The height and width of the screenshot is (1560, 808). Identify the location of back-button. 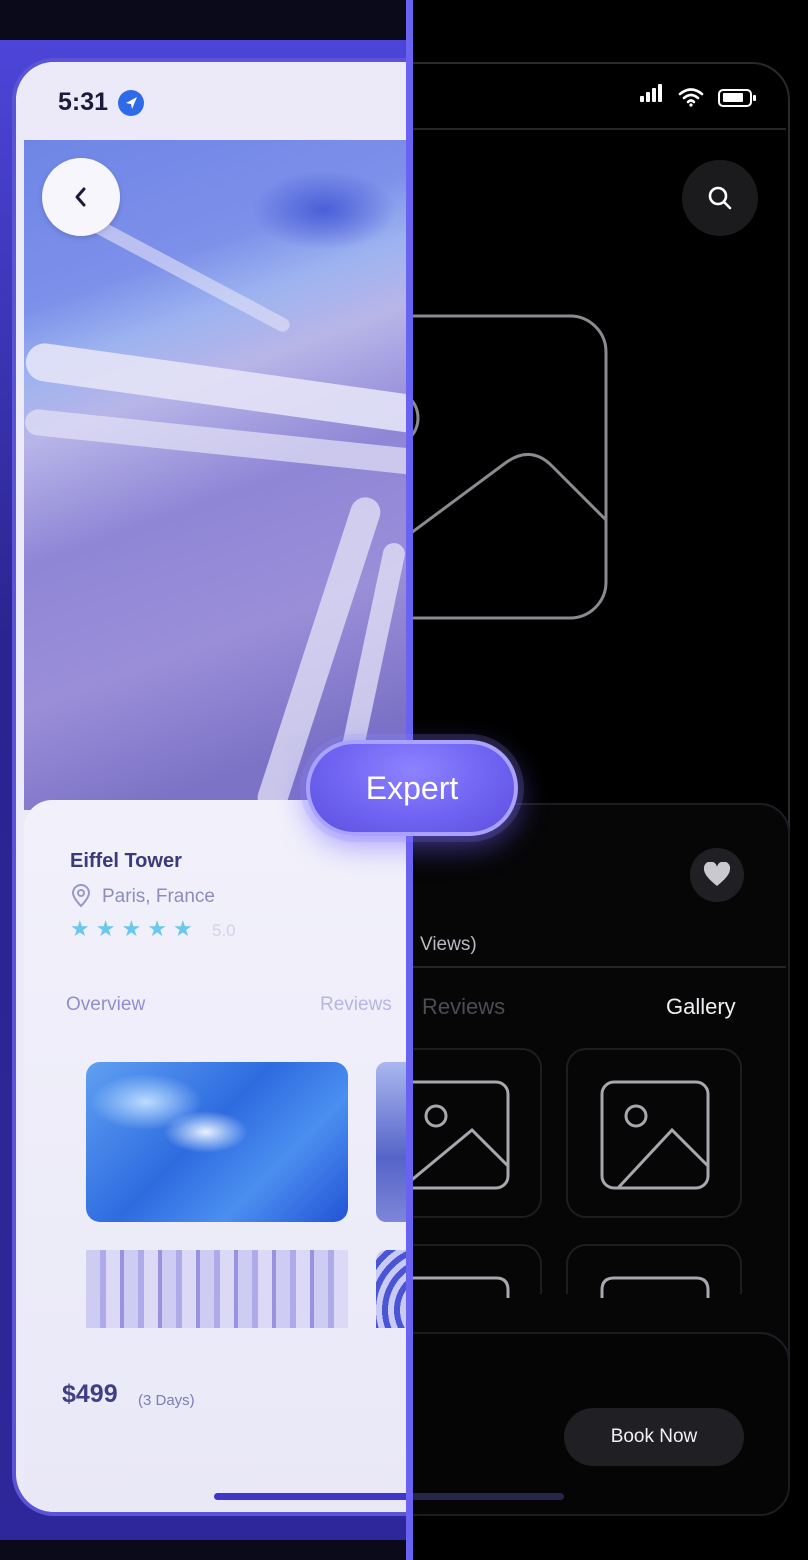
(81, 197).